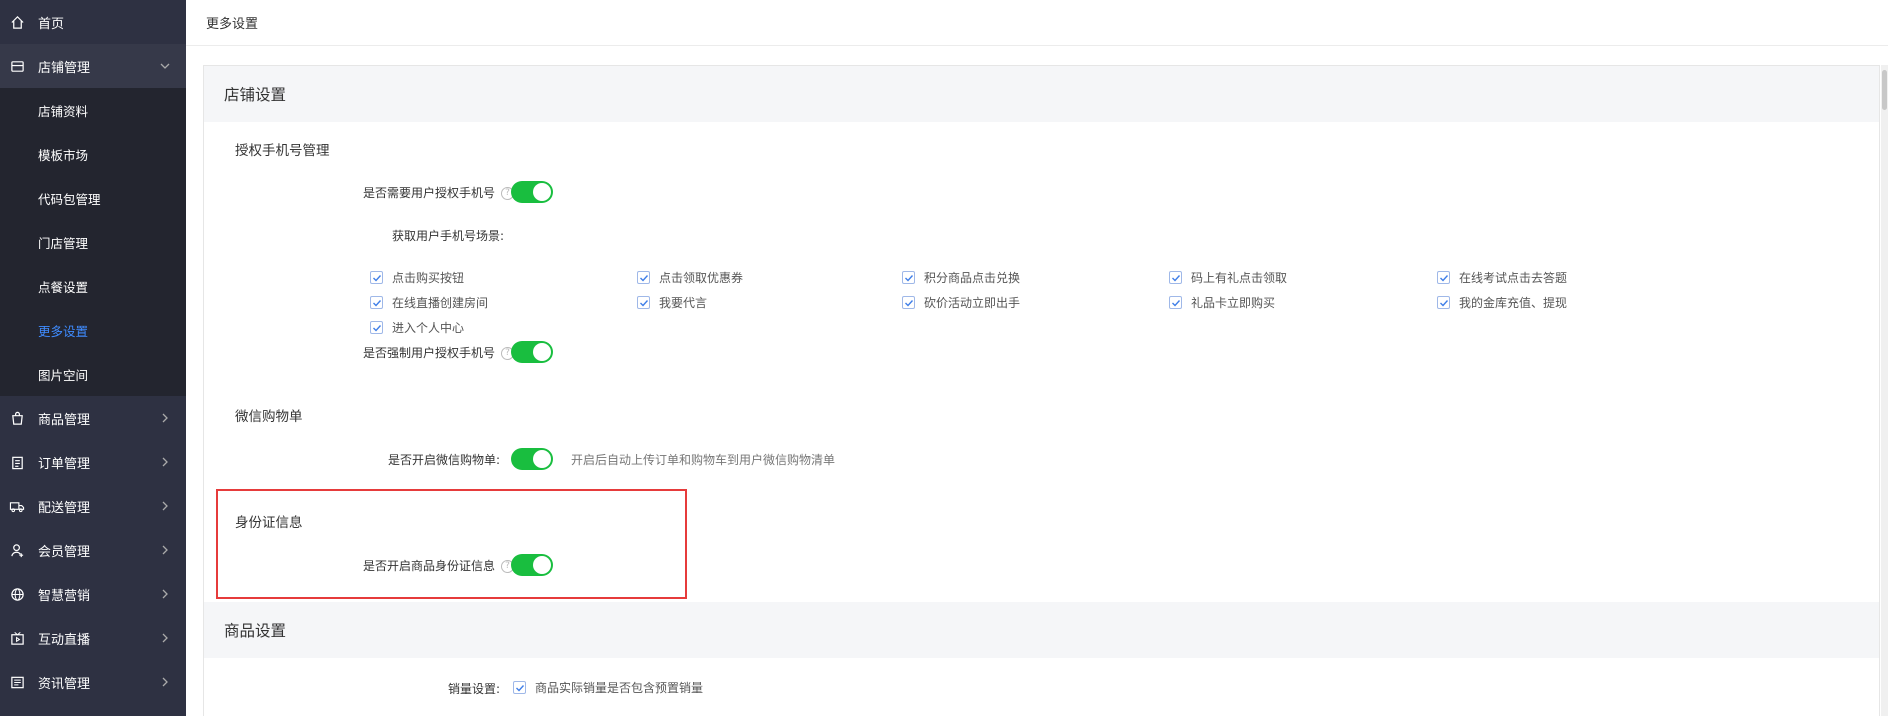 The width and height of the screenshot is (1888, 716). Describe the element at coordinates (451, 544) in the screenshot. I see `highlight-box` at that location.